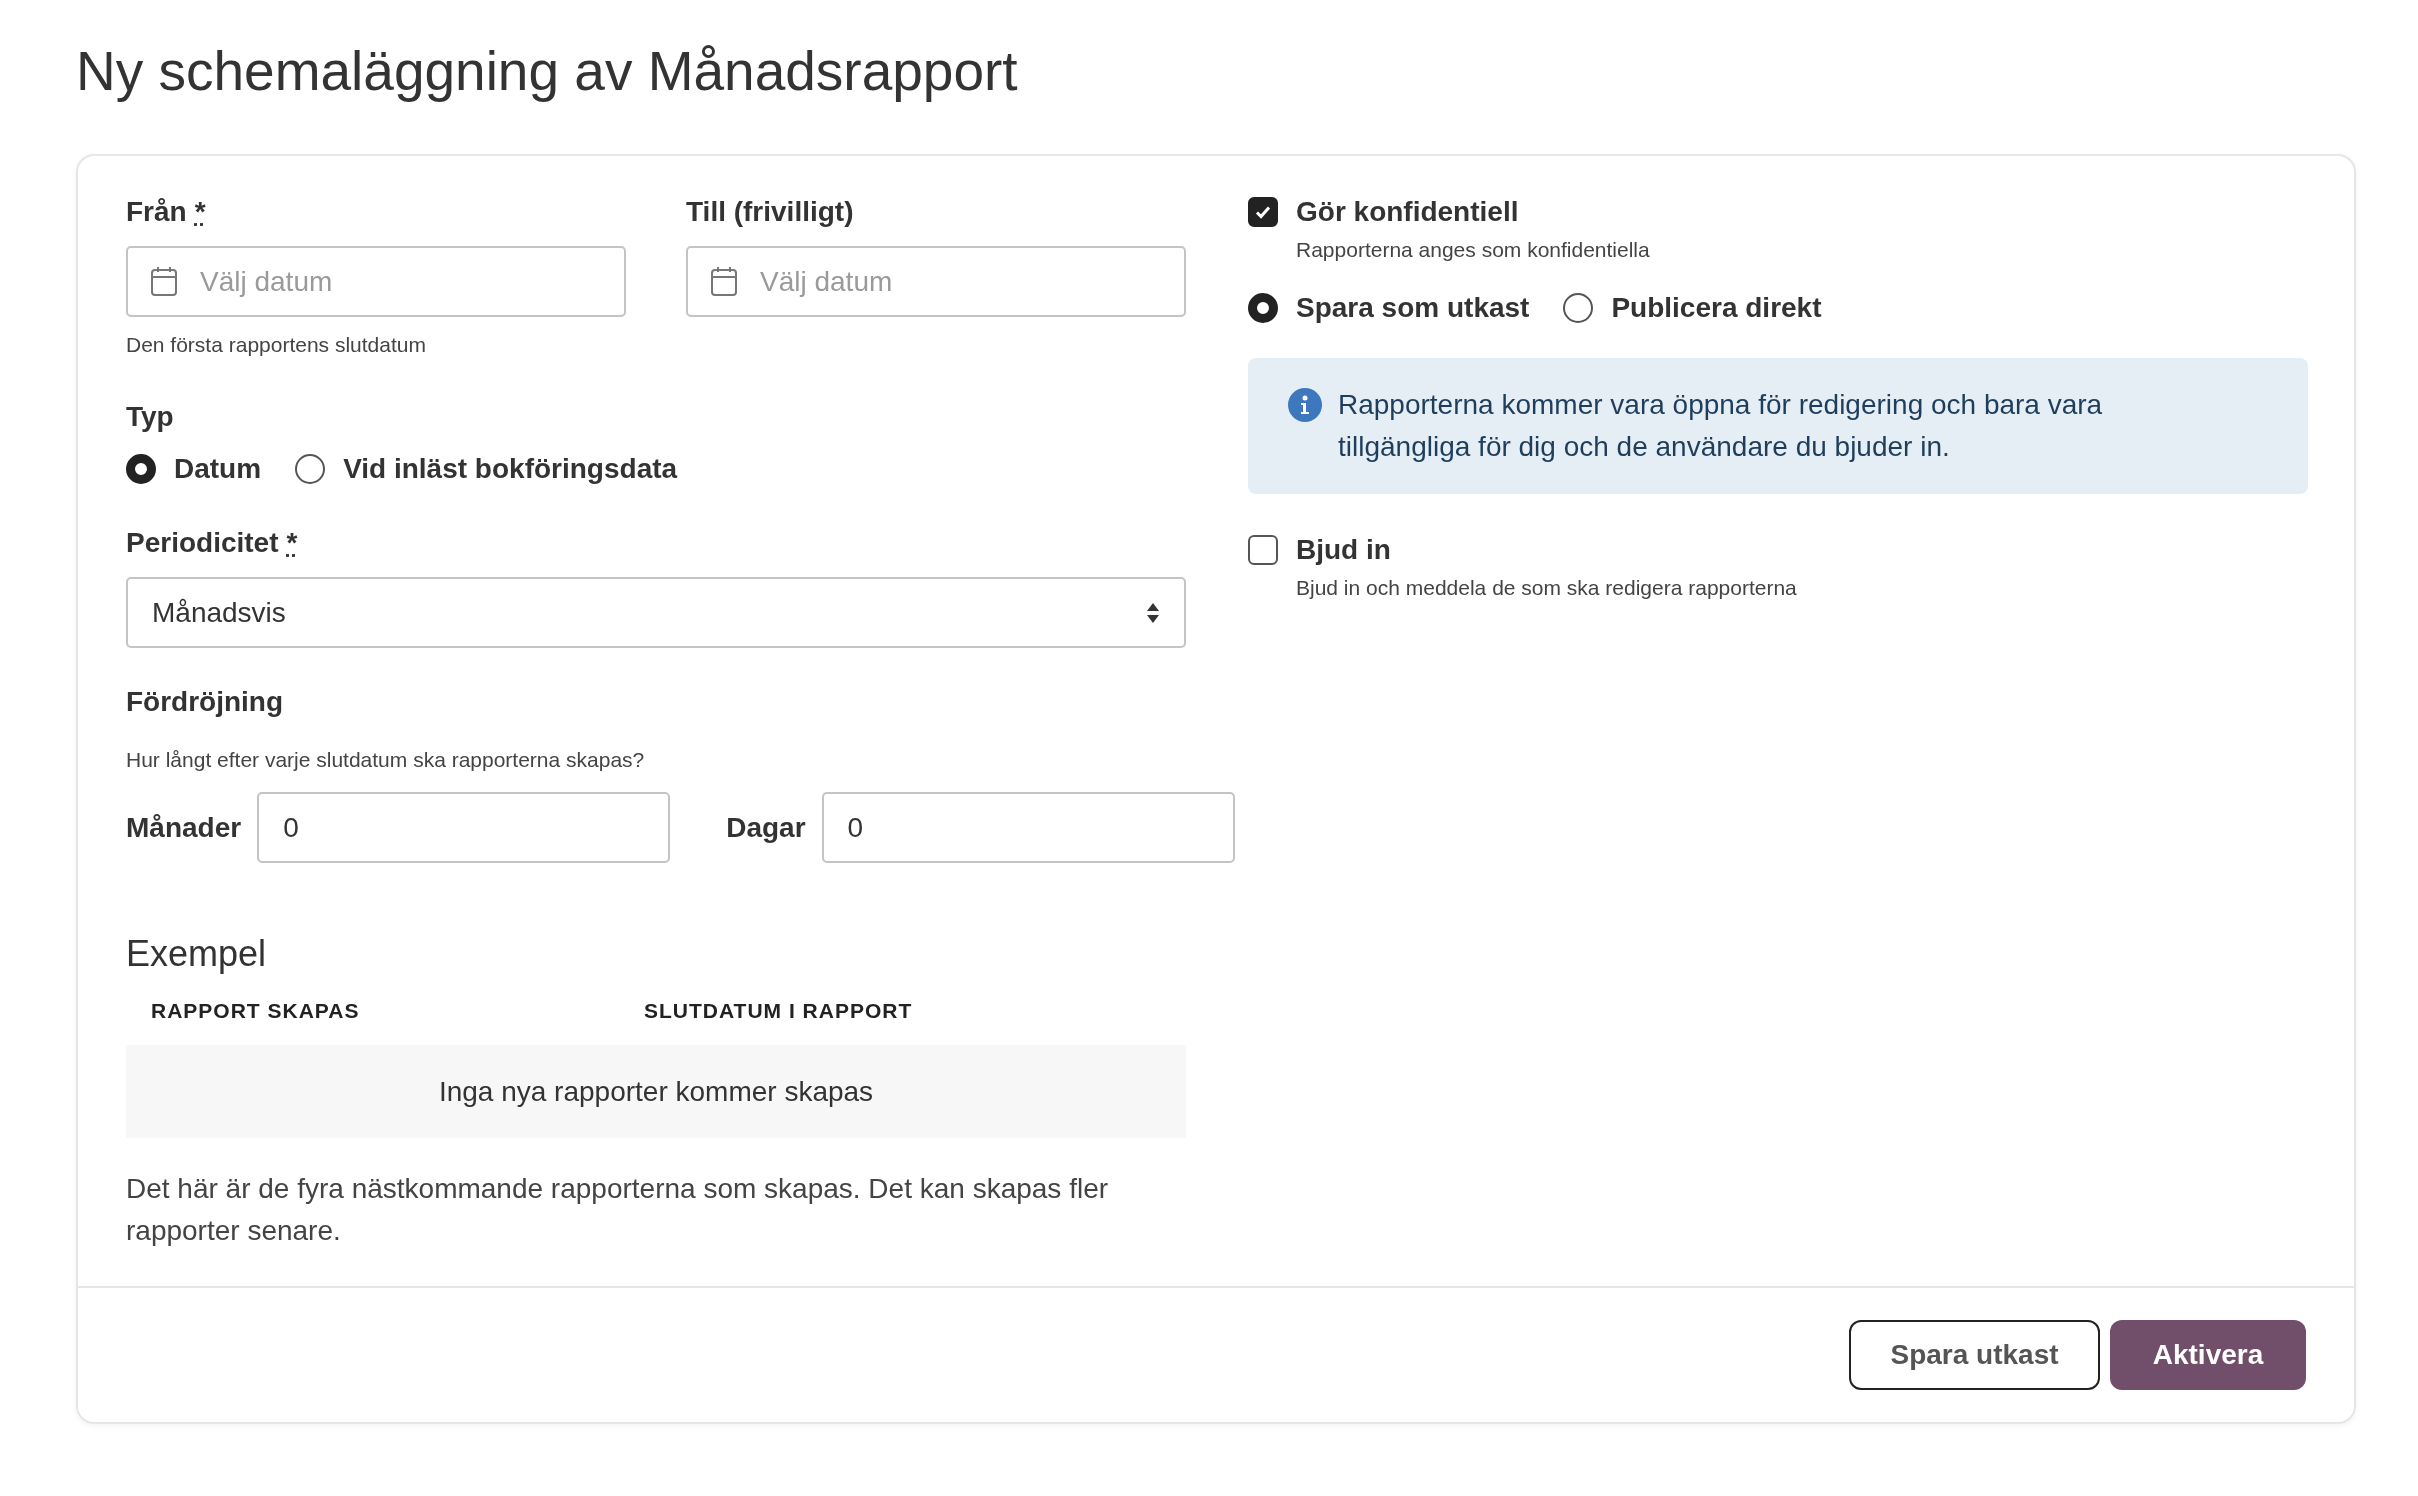  Describe the element at coordinates (656, 612) in the screenshot. I see `periodicity-select: Månadsvis` at that location.